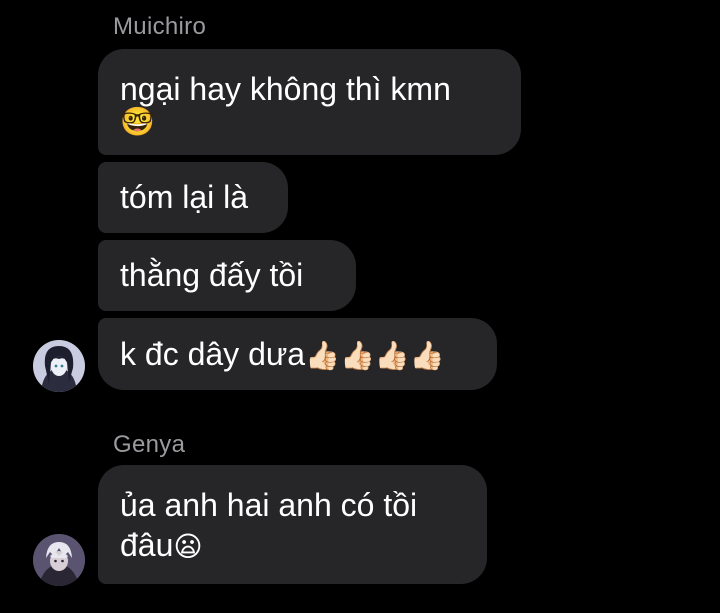 The height and width of the screenshot is (613, 720). Describe the element at coordinates (213, 354) in the screenshot. I see `message-text: k đc dây dưa` at that location.